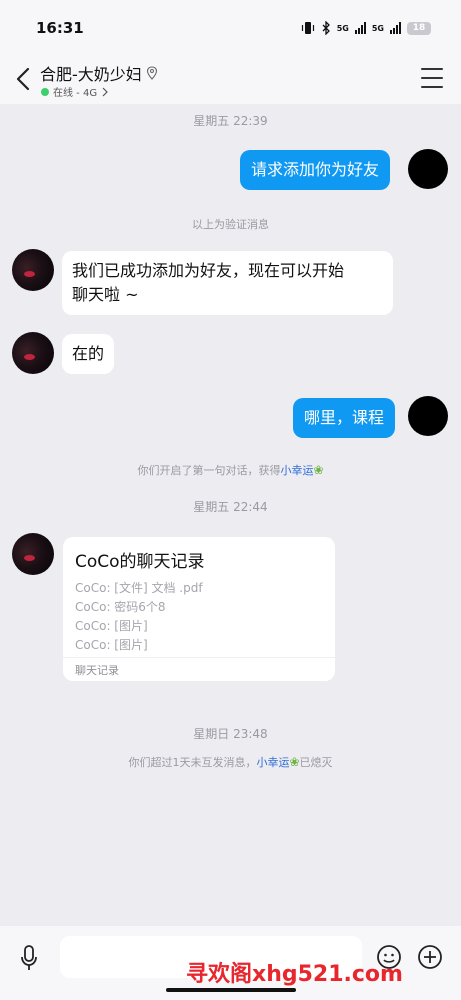 This screenshot has height=1000, width=461. What do you see at coordinates (45, 91) in the screenshot?
I see `online-dot-icon` at bounding box center [45, 91].